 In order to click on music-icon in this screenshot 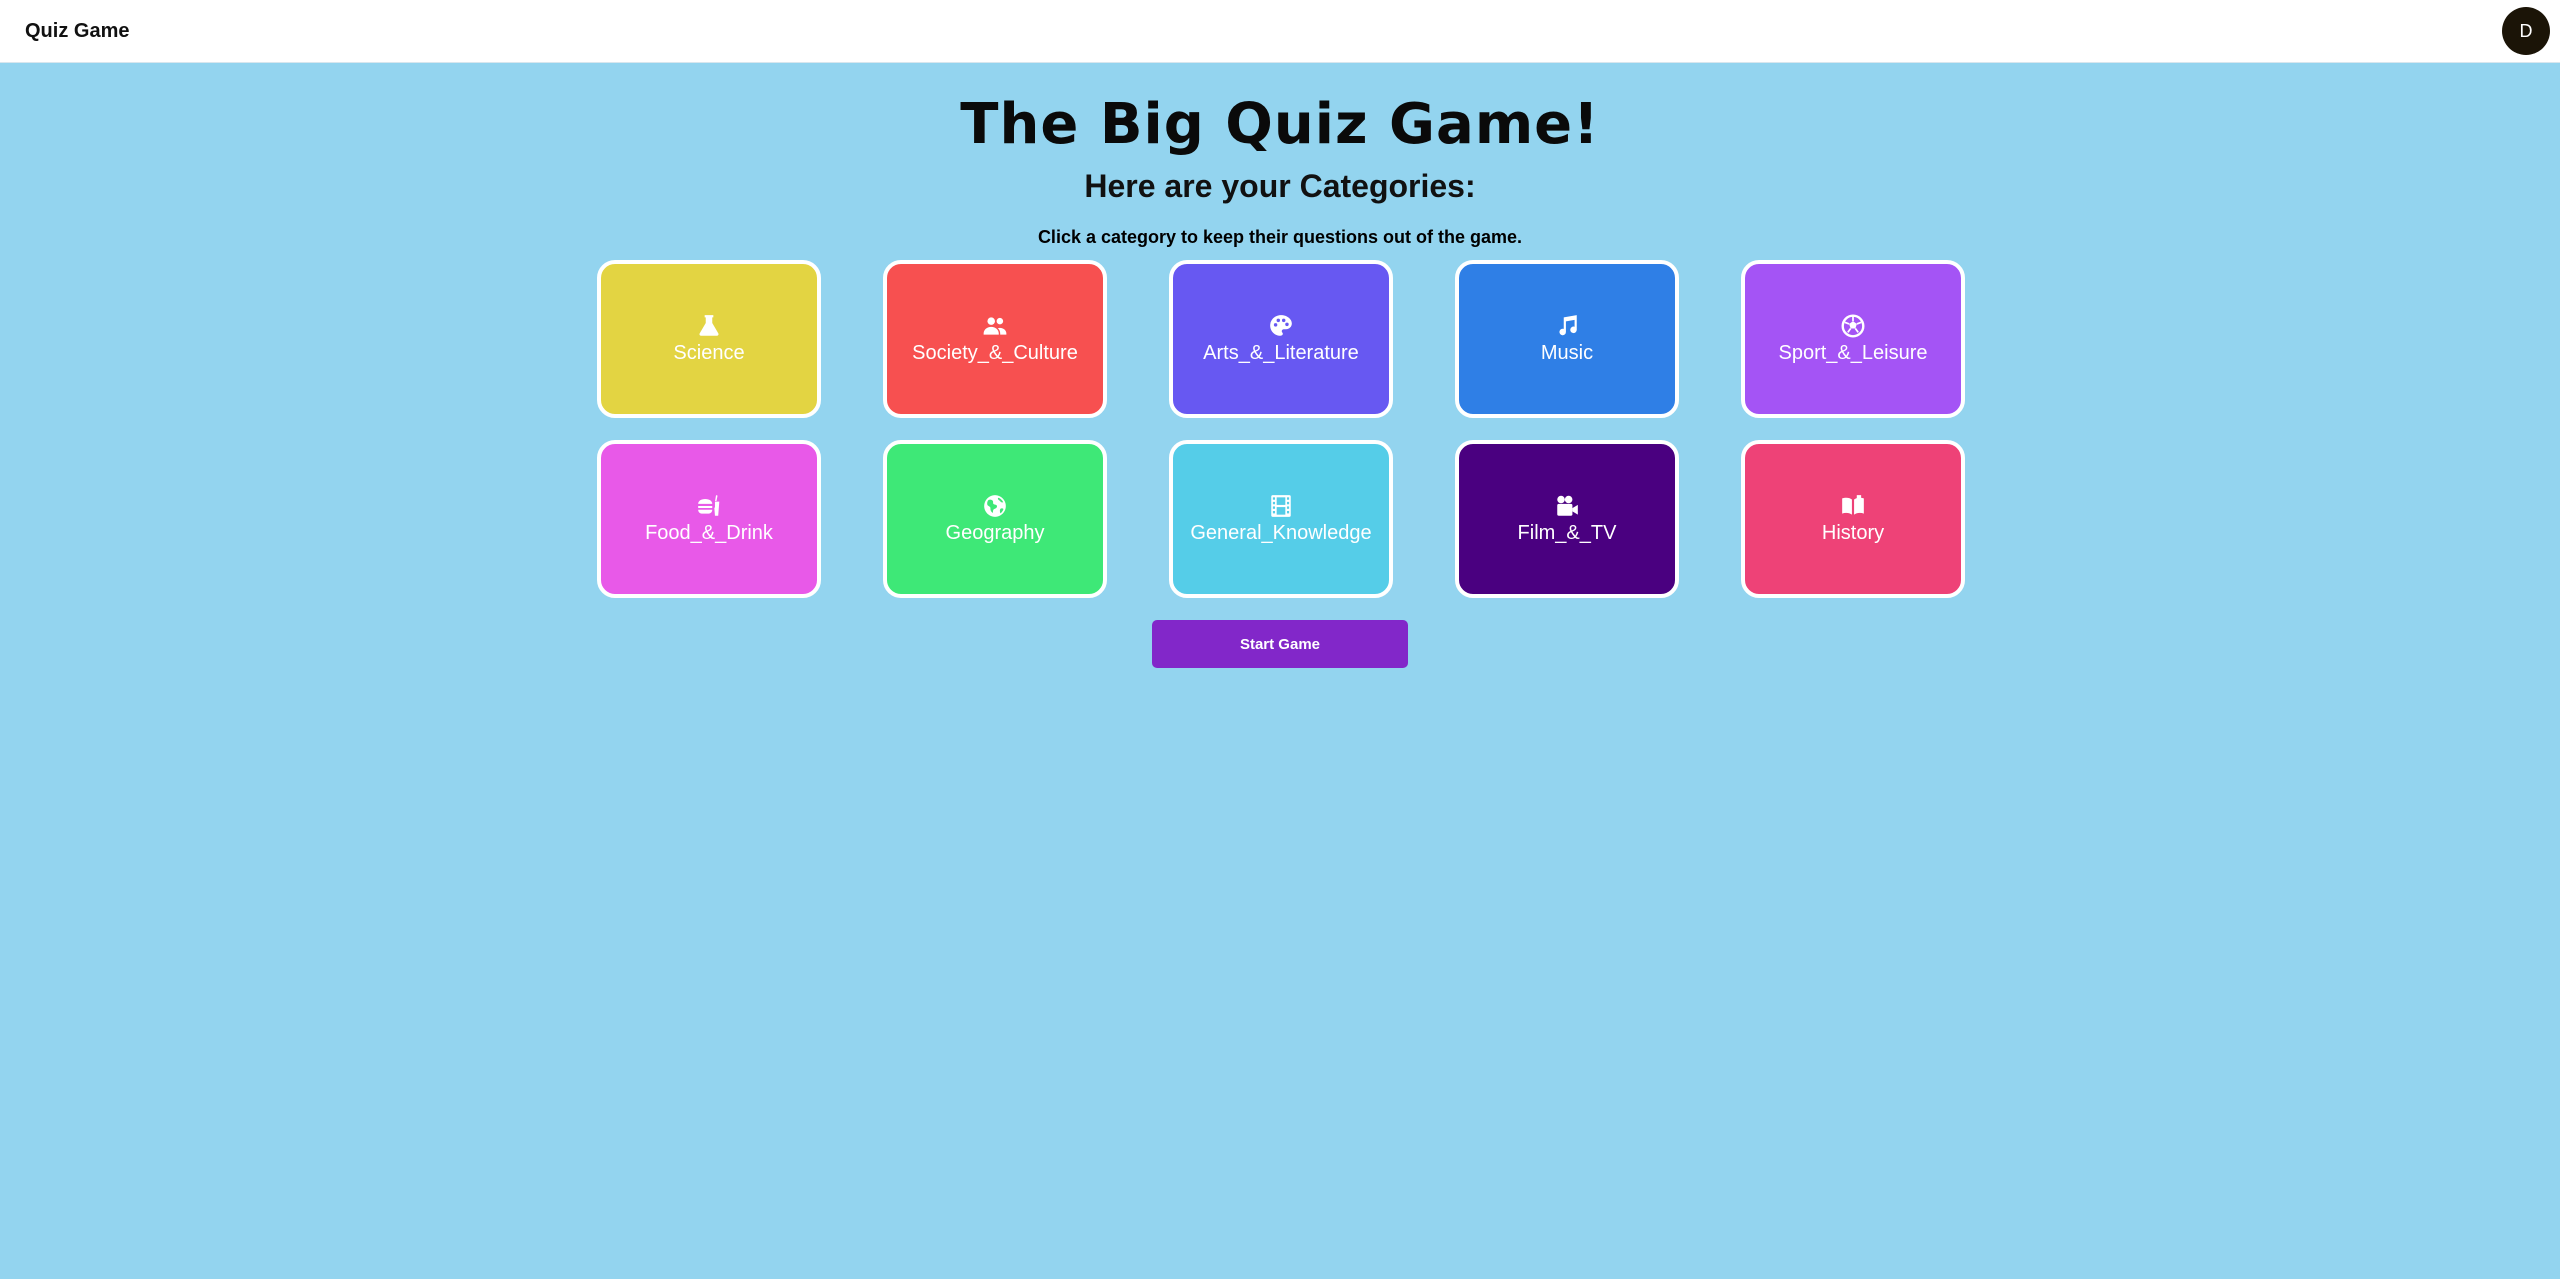, I will do `click(1567, 326)`.